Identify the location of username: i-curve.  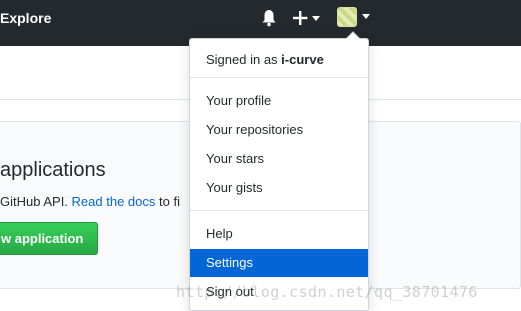
(302, 59).